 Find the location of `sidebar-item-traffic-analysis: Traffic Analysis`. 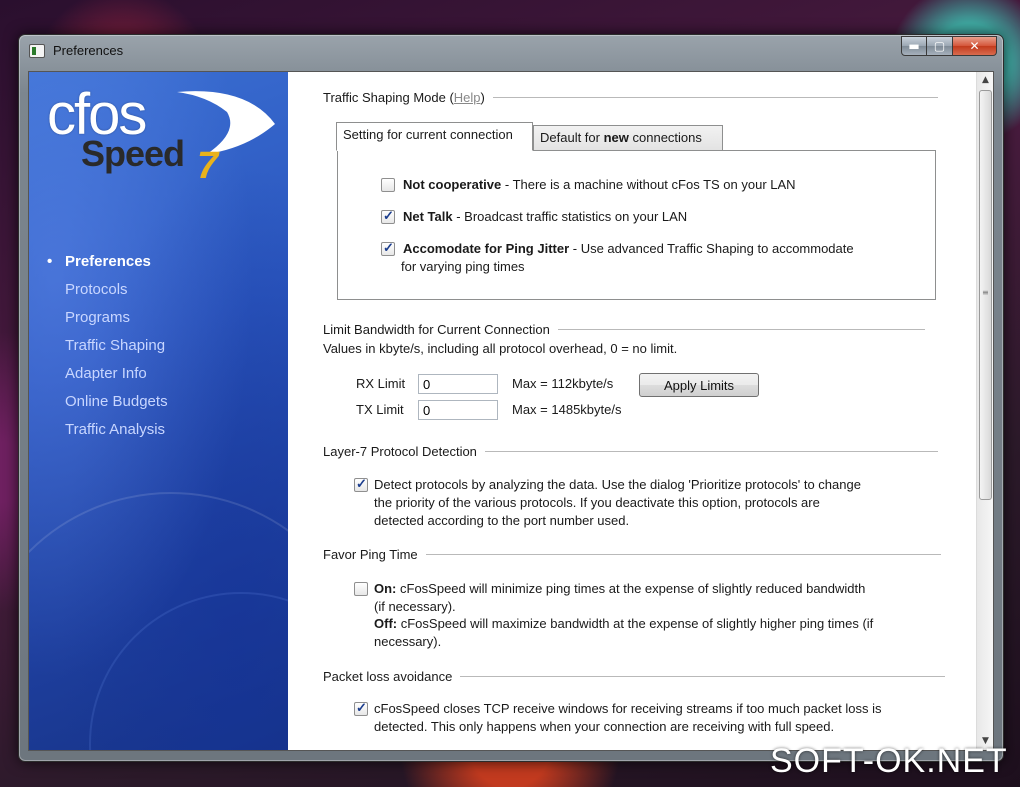

sidebar-item-traffic-analysis: Traffic Analysis is located at coordinates (107, 430).